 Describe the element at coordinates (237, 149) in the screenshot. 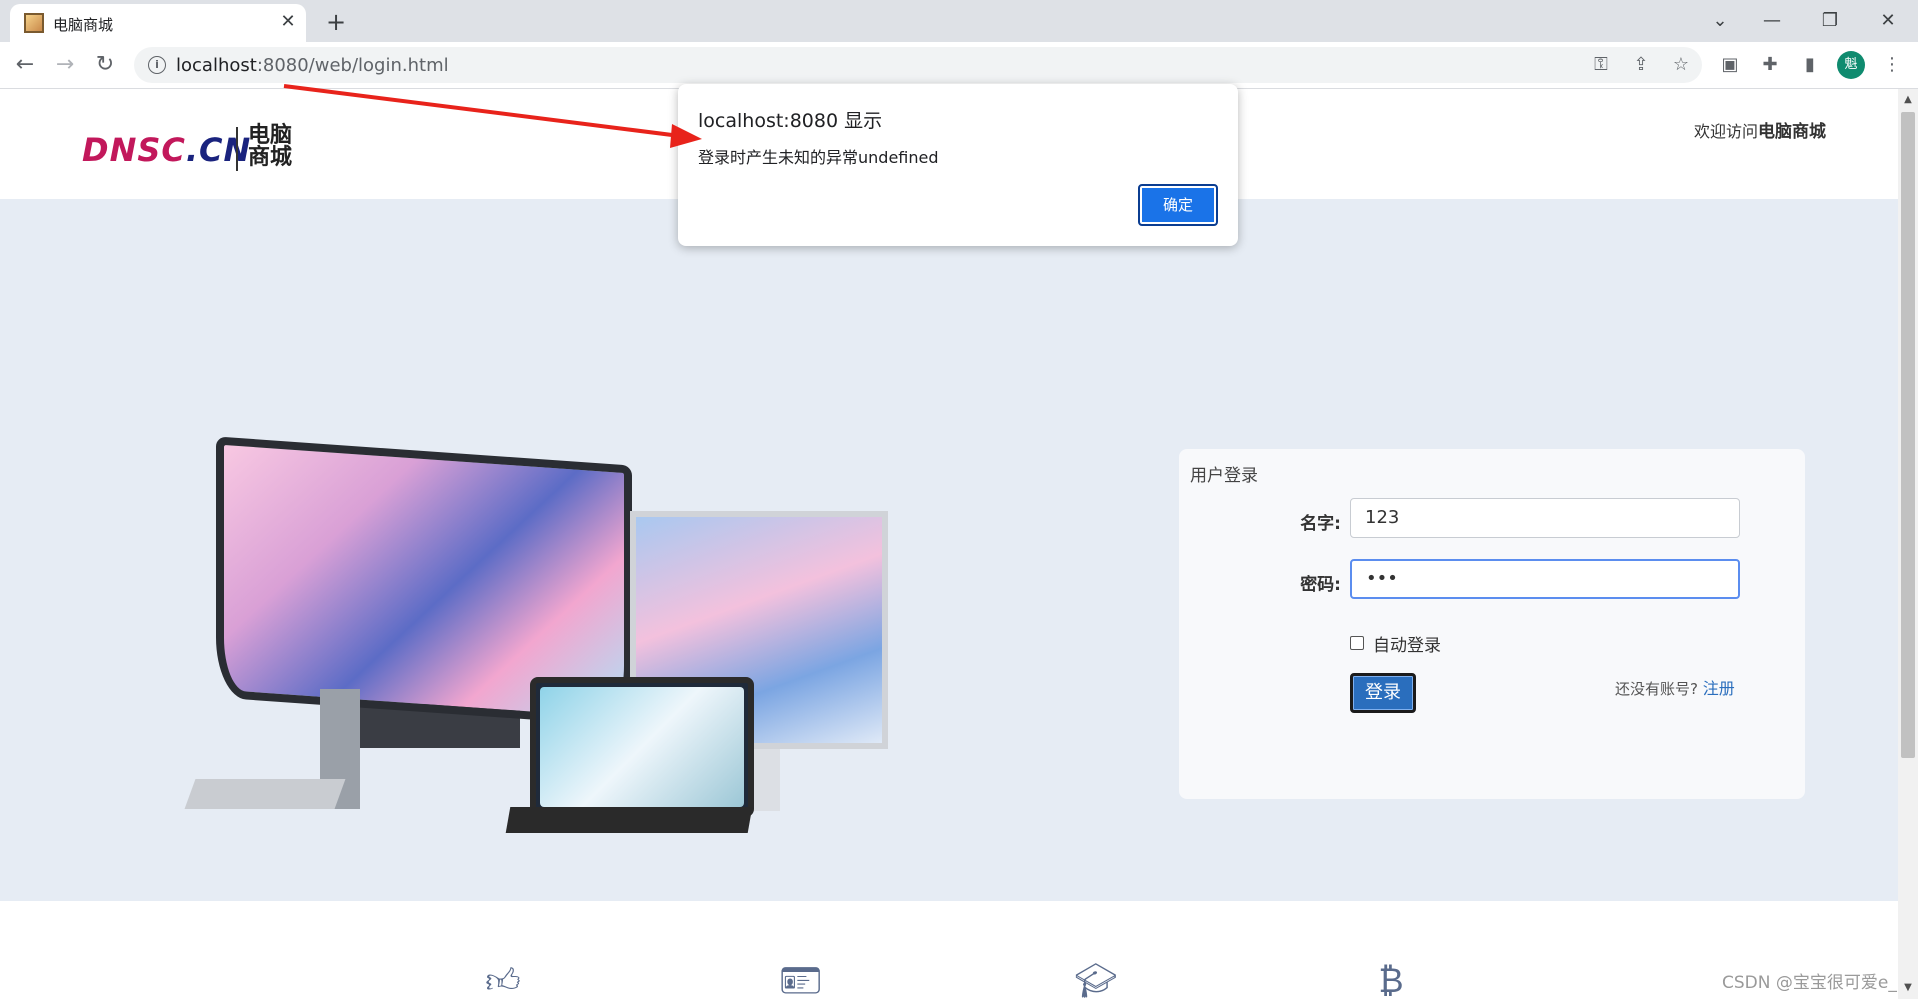

I see `logo-divider` at that location.